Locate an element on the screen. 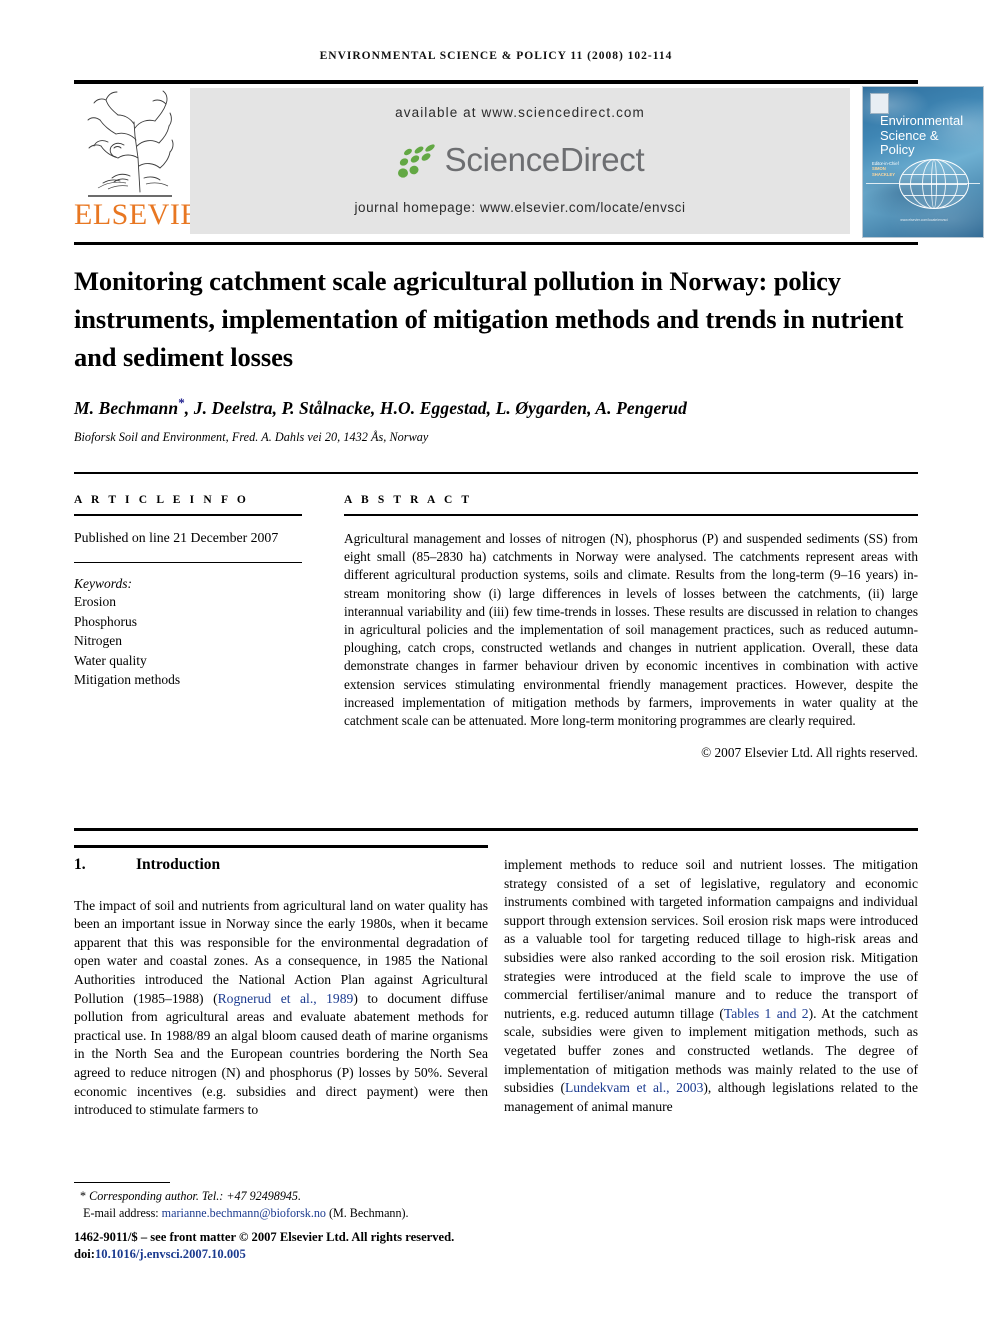  keywords-label: Keywords: is located at coordinates (103, 584).